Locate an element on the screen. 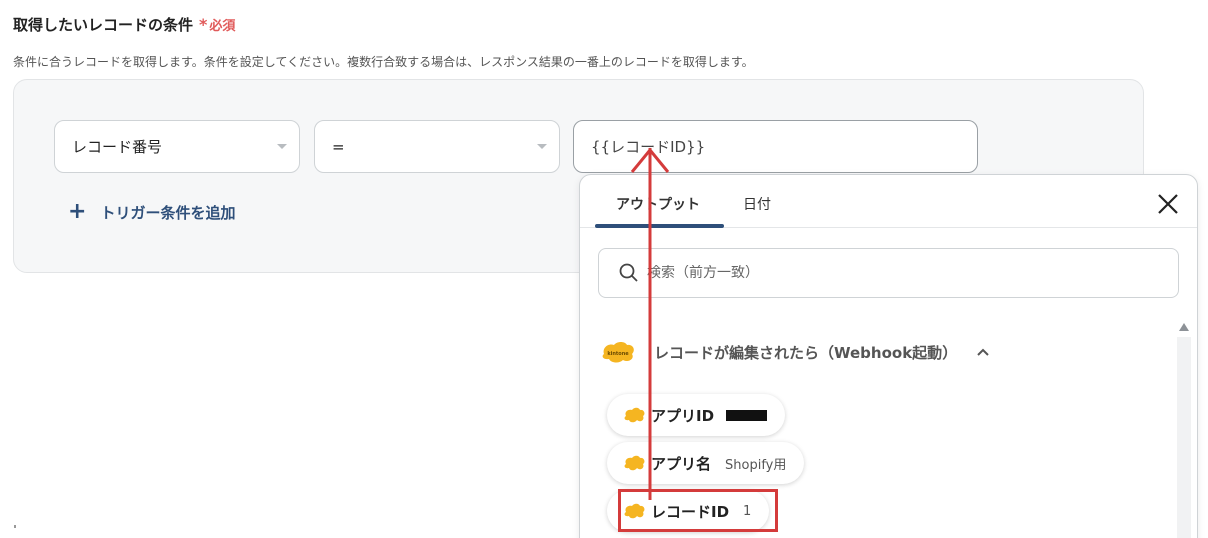  output-item-name: レコードID is located at coordinates (690, 511).